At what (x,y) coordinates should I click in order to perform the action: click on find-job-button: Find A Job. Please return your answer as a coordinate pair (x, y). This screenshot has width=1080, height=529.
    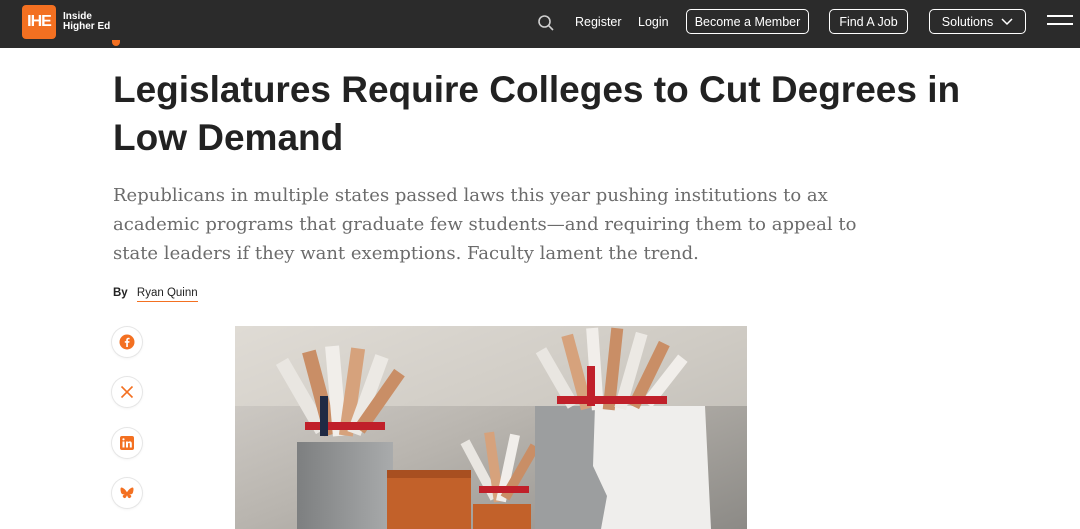
    Looking at the image, I should click on (868, 21).